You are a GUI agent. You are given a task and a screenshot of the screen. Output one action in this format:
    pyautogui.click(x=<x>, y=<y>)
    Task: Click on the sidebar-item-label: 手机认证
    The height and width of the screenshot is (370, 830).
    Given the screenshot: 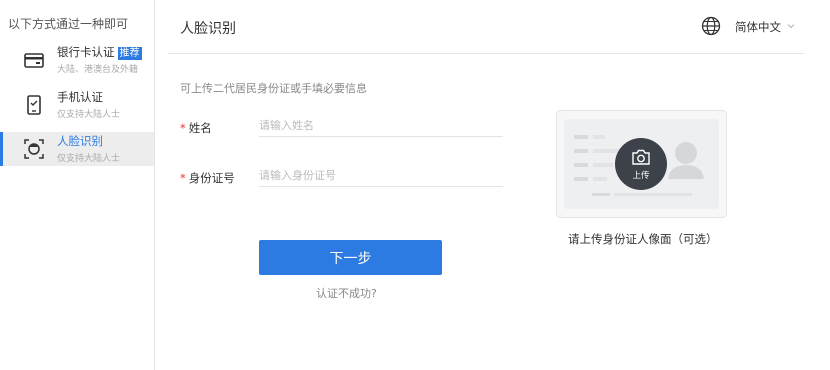 What is the action you would take?
    pyautogui.click(x=80, y=97)
    